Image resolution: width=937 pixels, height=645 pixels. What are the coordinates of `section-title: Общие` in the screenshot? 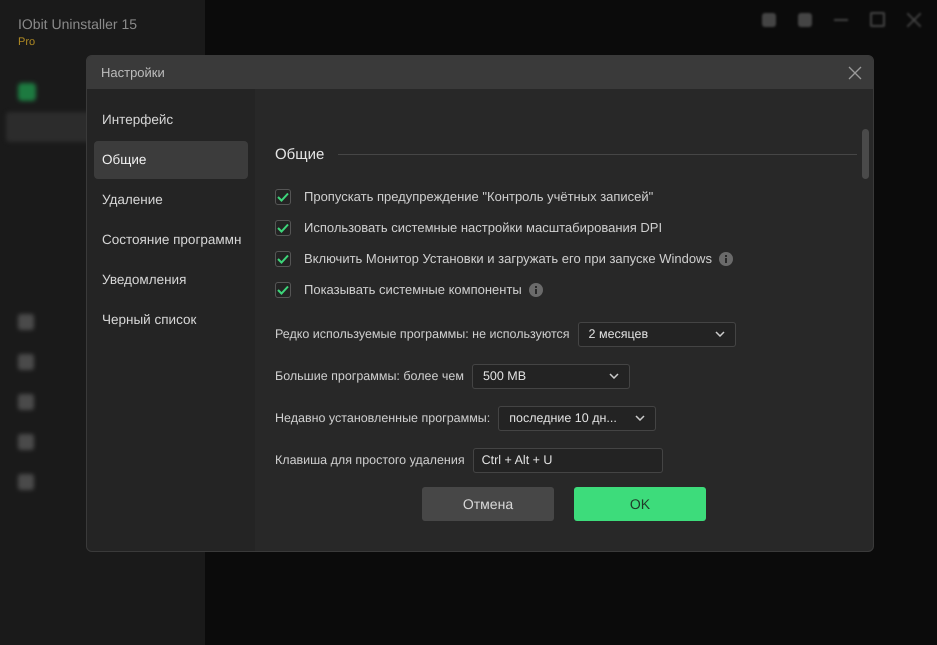 It's located at (299, 154).